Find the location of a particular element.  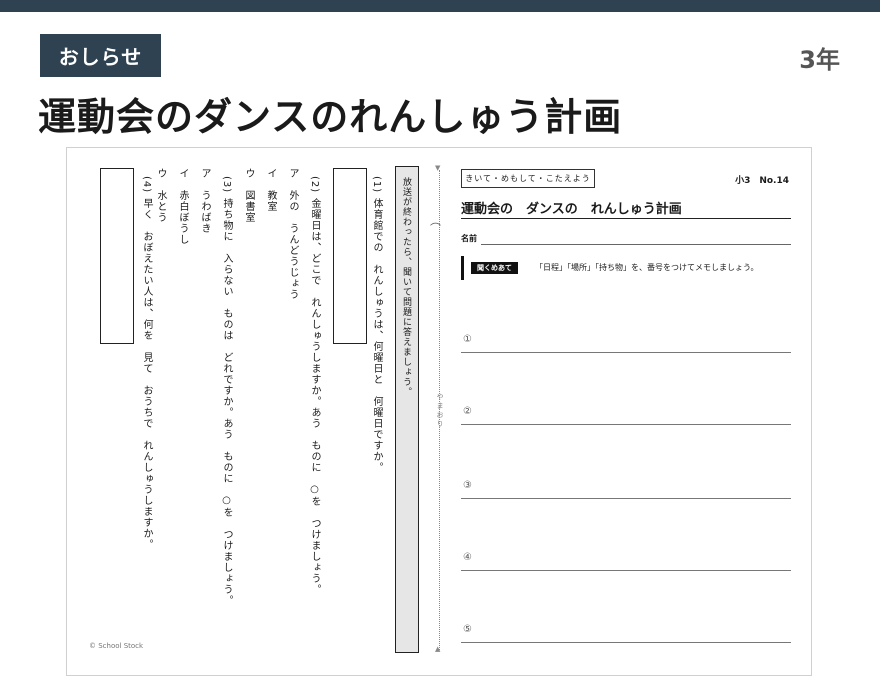

fold-label: やまおり is located at coordinates (440, 411).